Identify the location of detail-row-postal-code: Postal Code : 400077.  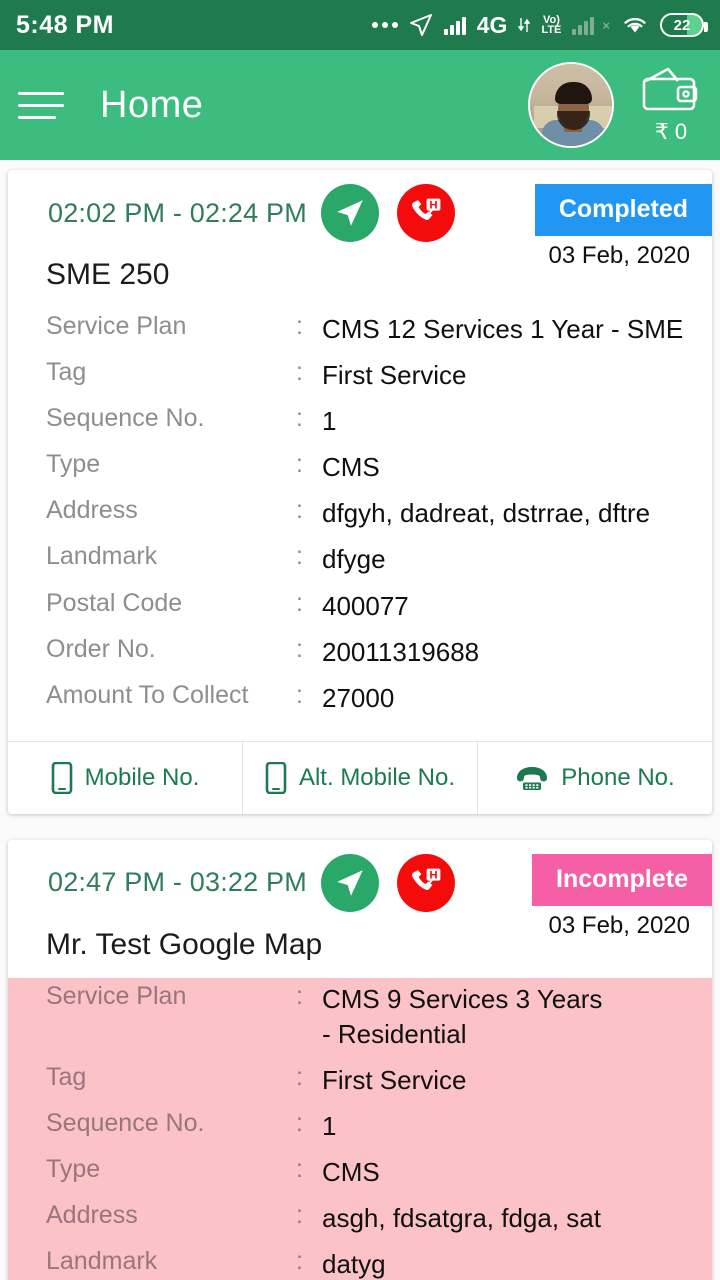
(360, 606).